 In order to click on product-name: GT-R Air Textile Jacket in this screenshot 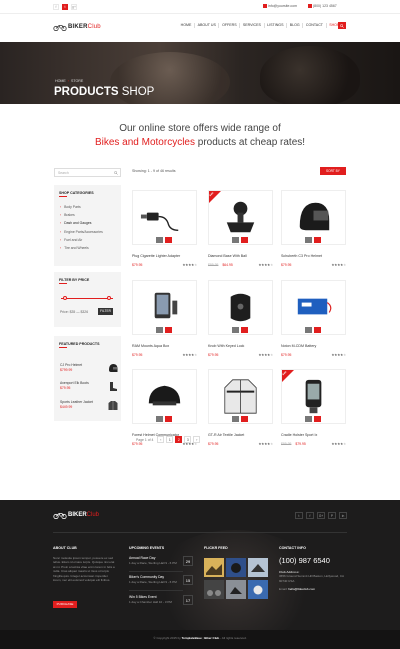, I will do `click(226, 435)`.